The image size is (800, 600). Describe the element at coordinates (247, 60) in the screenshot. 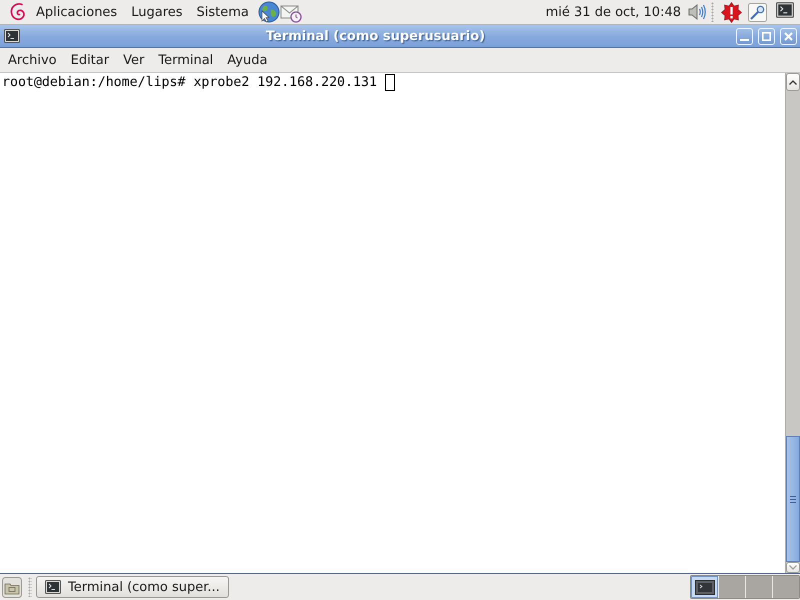

I see `menu-item: Ayuda` at that location.